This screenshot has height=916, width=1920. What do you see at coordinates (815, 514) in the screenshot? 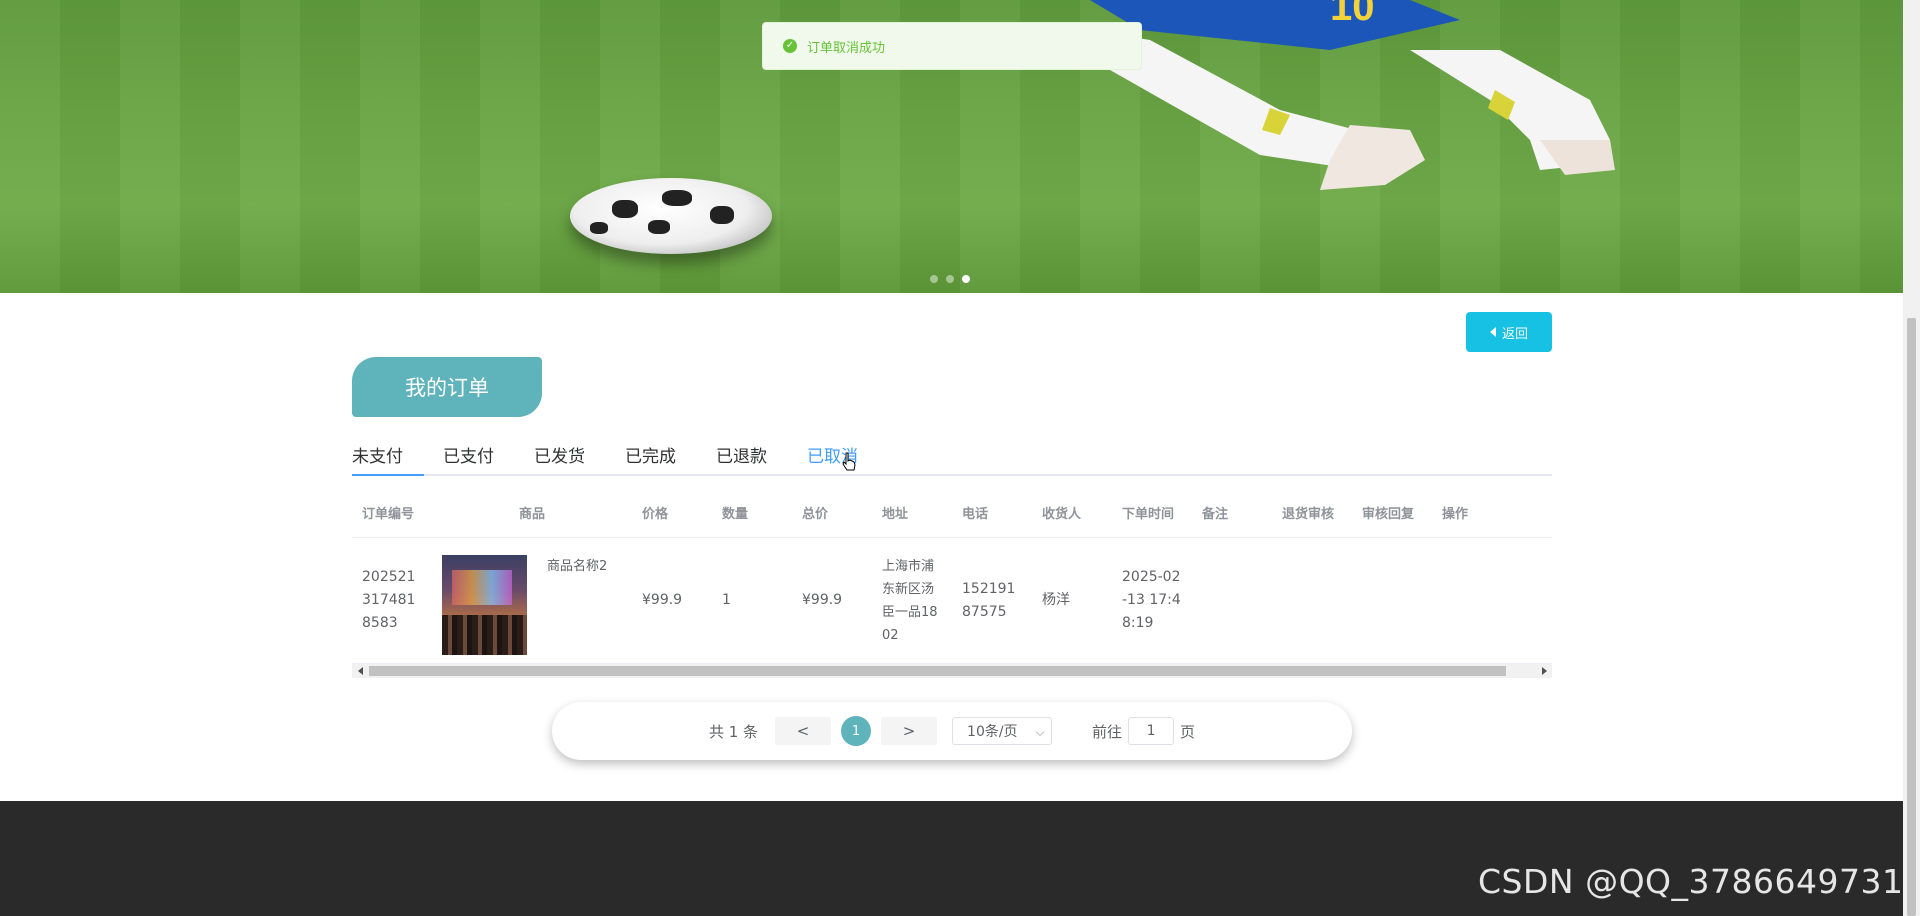
I see `col-total: 总价` at bounding box center [815, 514].